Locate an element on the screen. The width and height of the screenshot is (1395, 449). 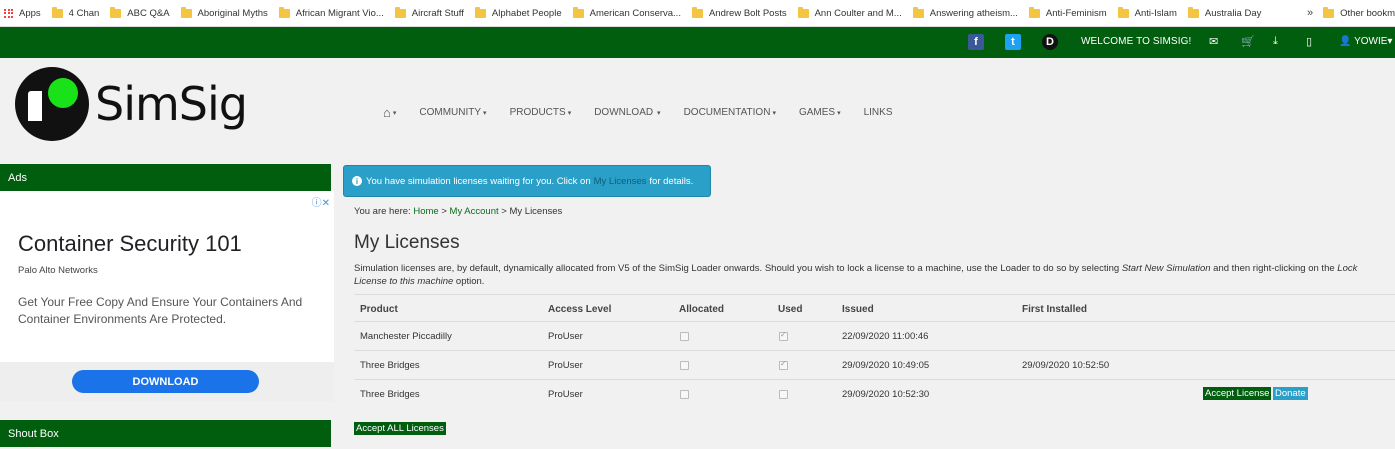
ads-panel-title: Ads is located at coordinates (165, 177).